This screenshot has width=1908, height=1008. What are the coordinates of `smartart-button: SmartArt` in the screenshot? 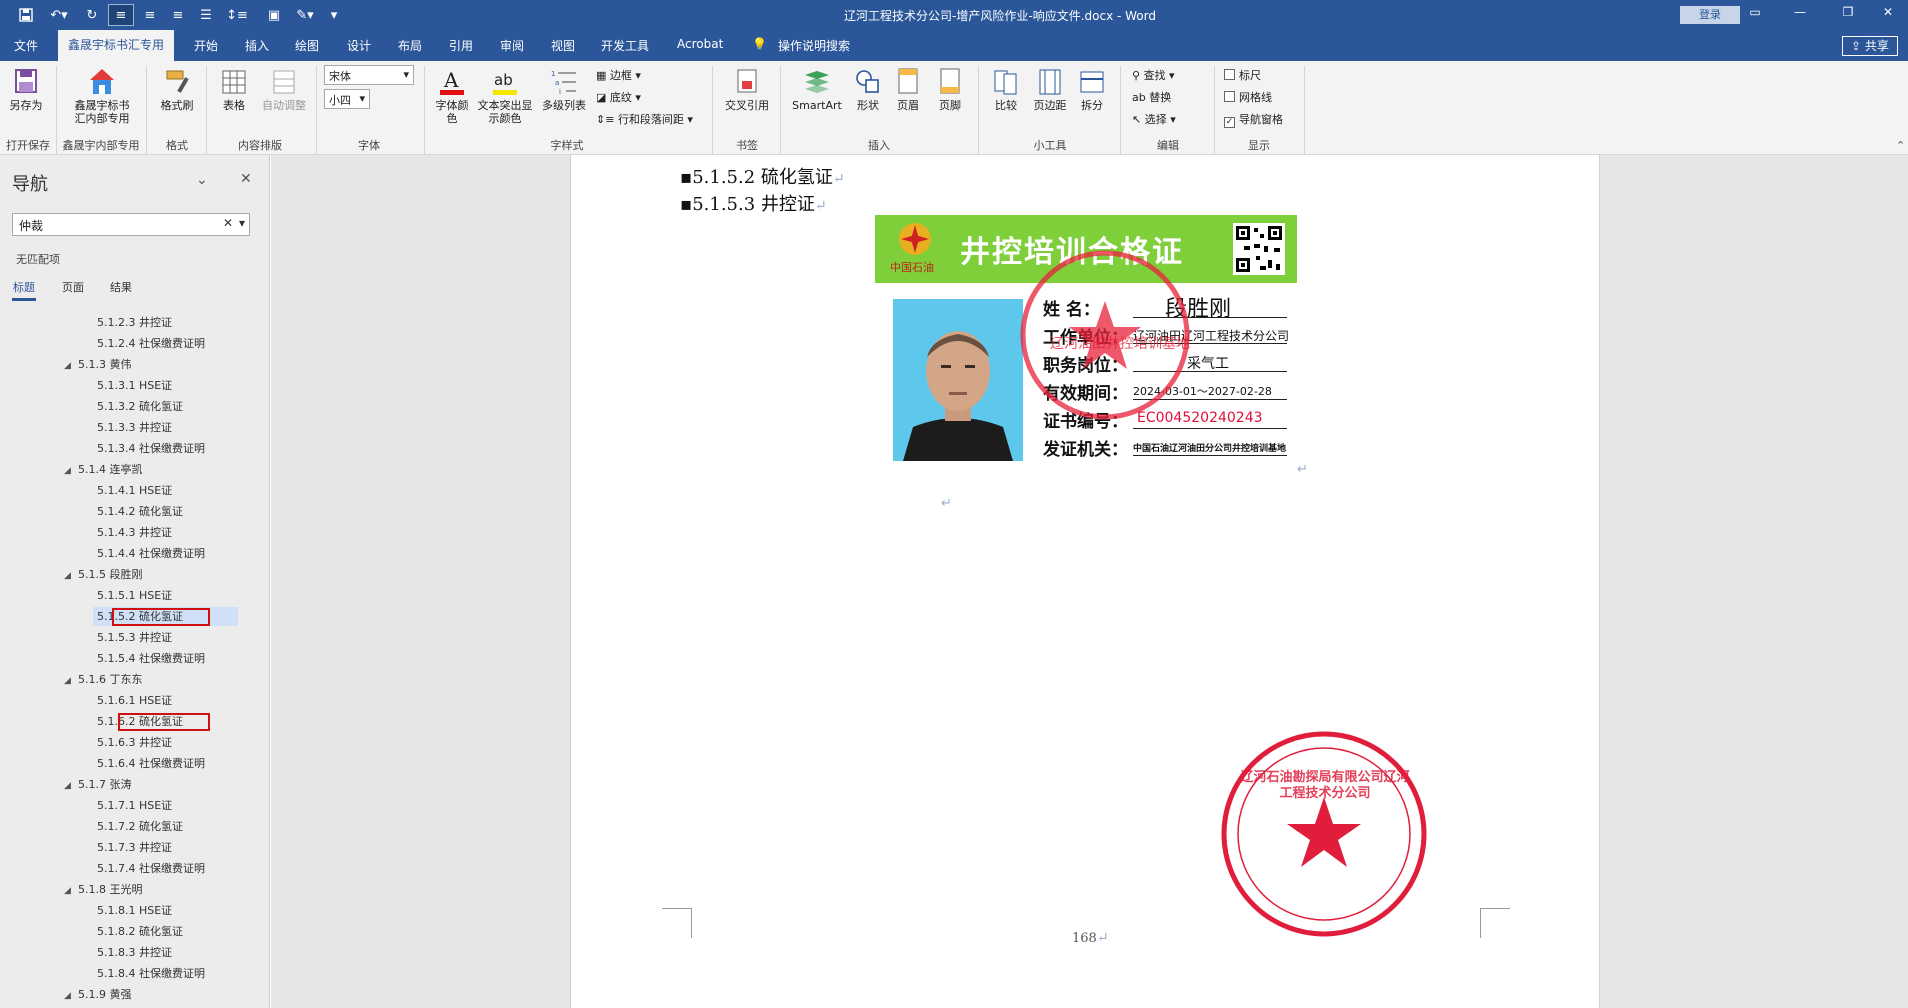 It's located at (817, 89).